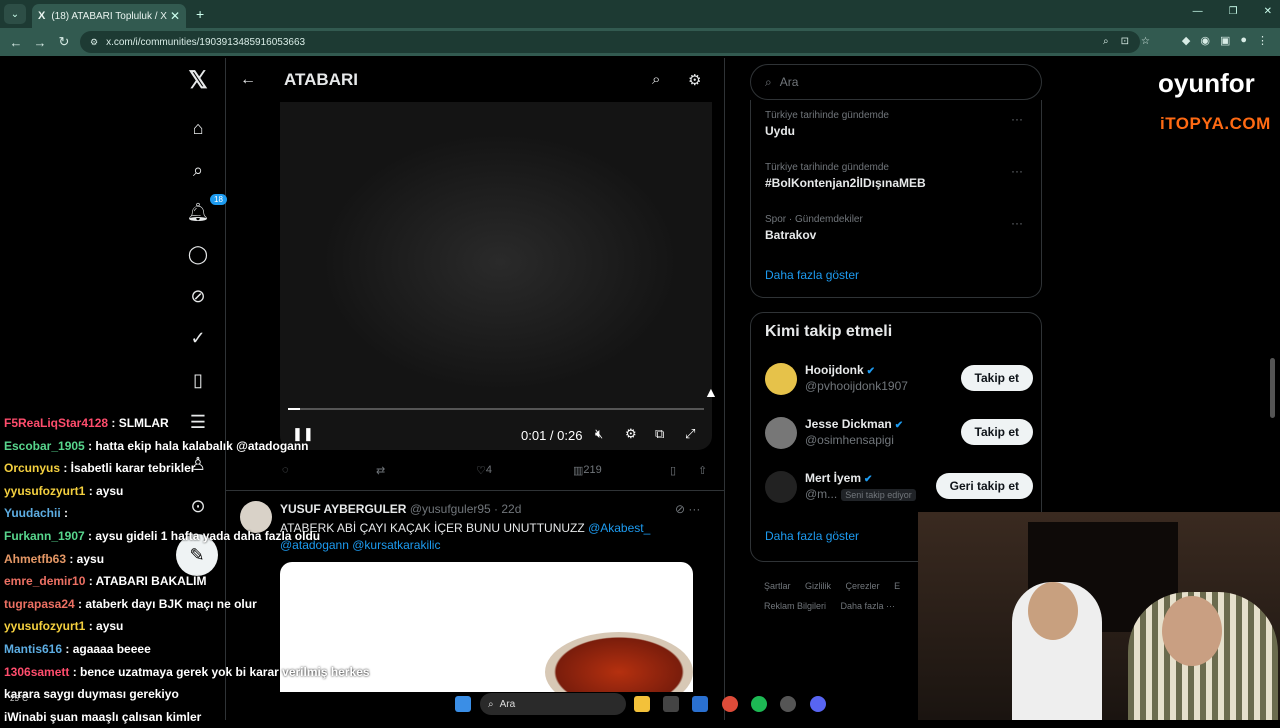  Describe the element at coordinates (553, 704) in the screenshot. I see `taskbar-search: ⌕ Ara` at that location.